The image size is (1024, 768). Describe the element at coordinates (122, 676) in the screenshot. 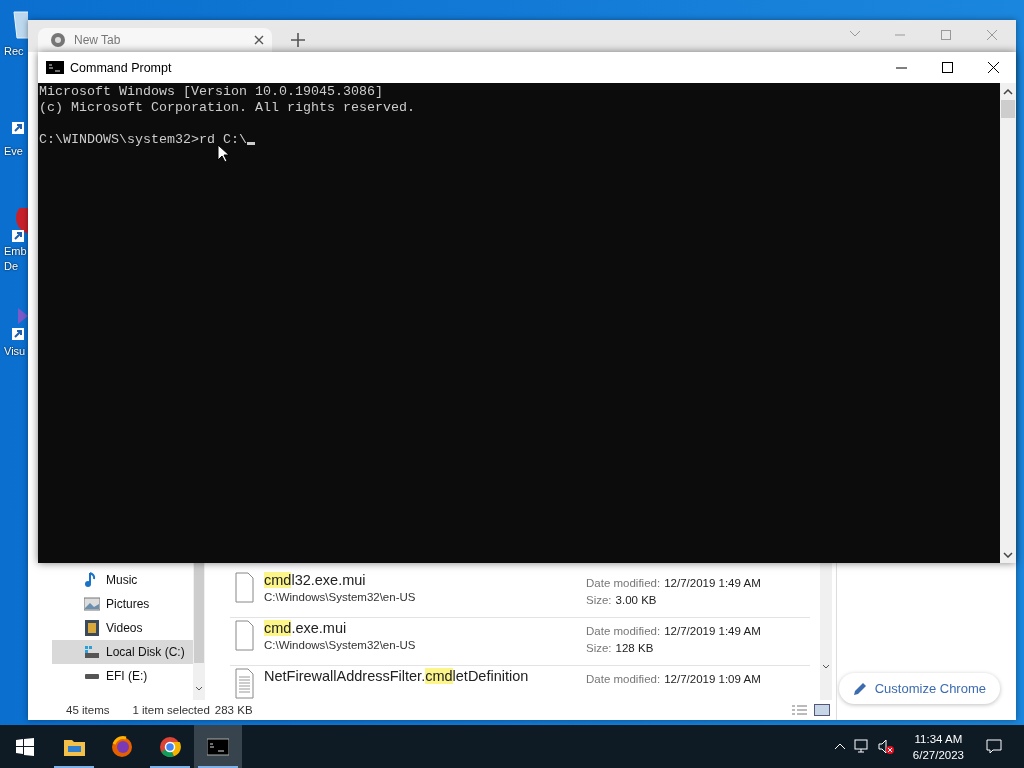

I see `nav-item: EFI (E:)` at that location.